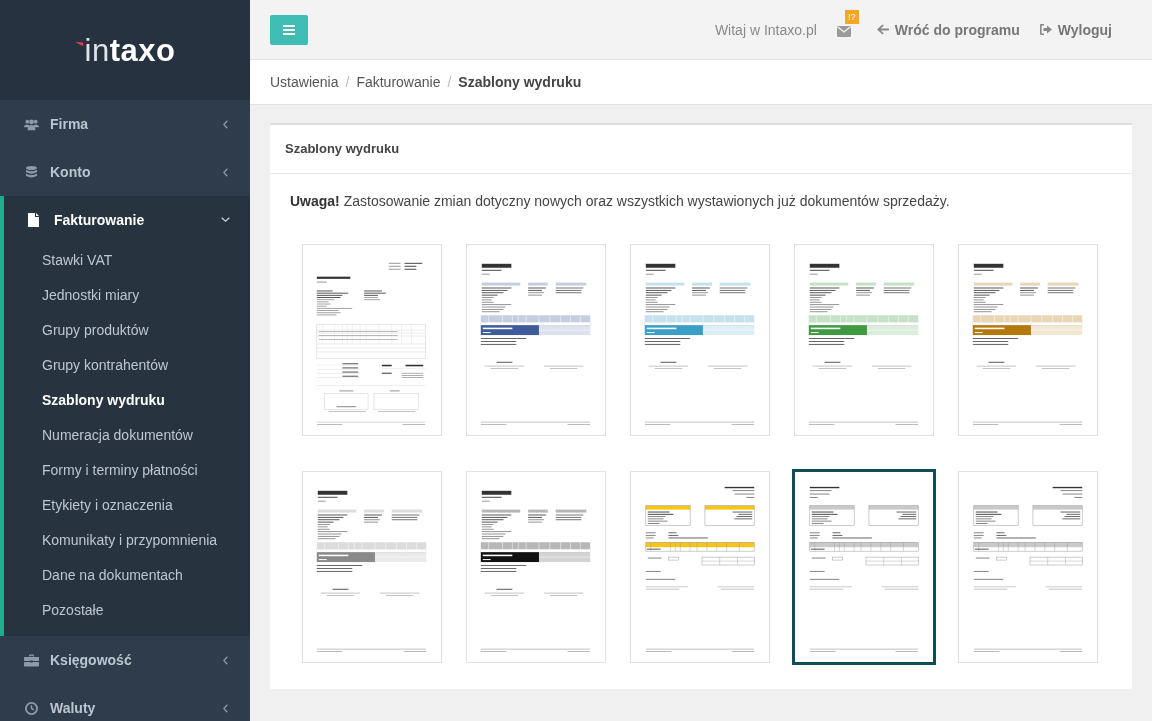  I want to click on document-icon, so click(33, 219).